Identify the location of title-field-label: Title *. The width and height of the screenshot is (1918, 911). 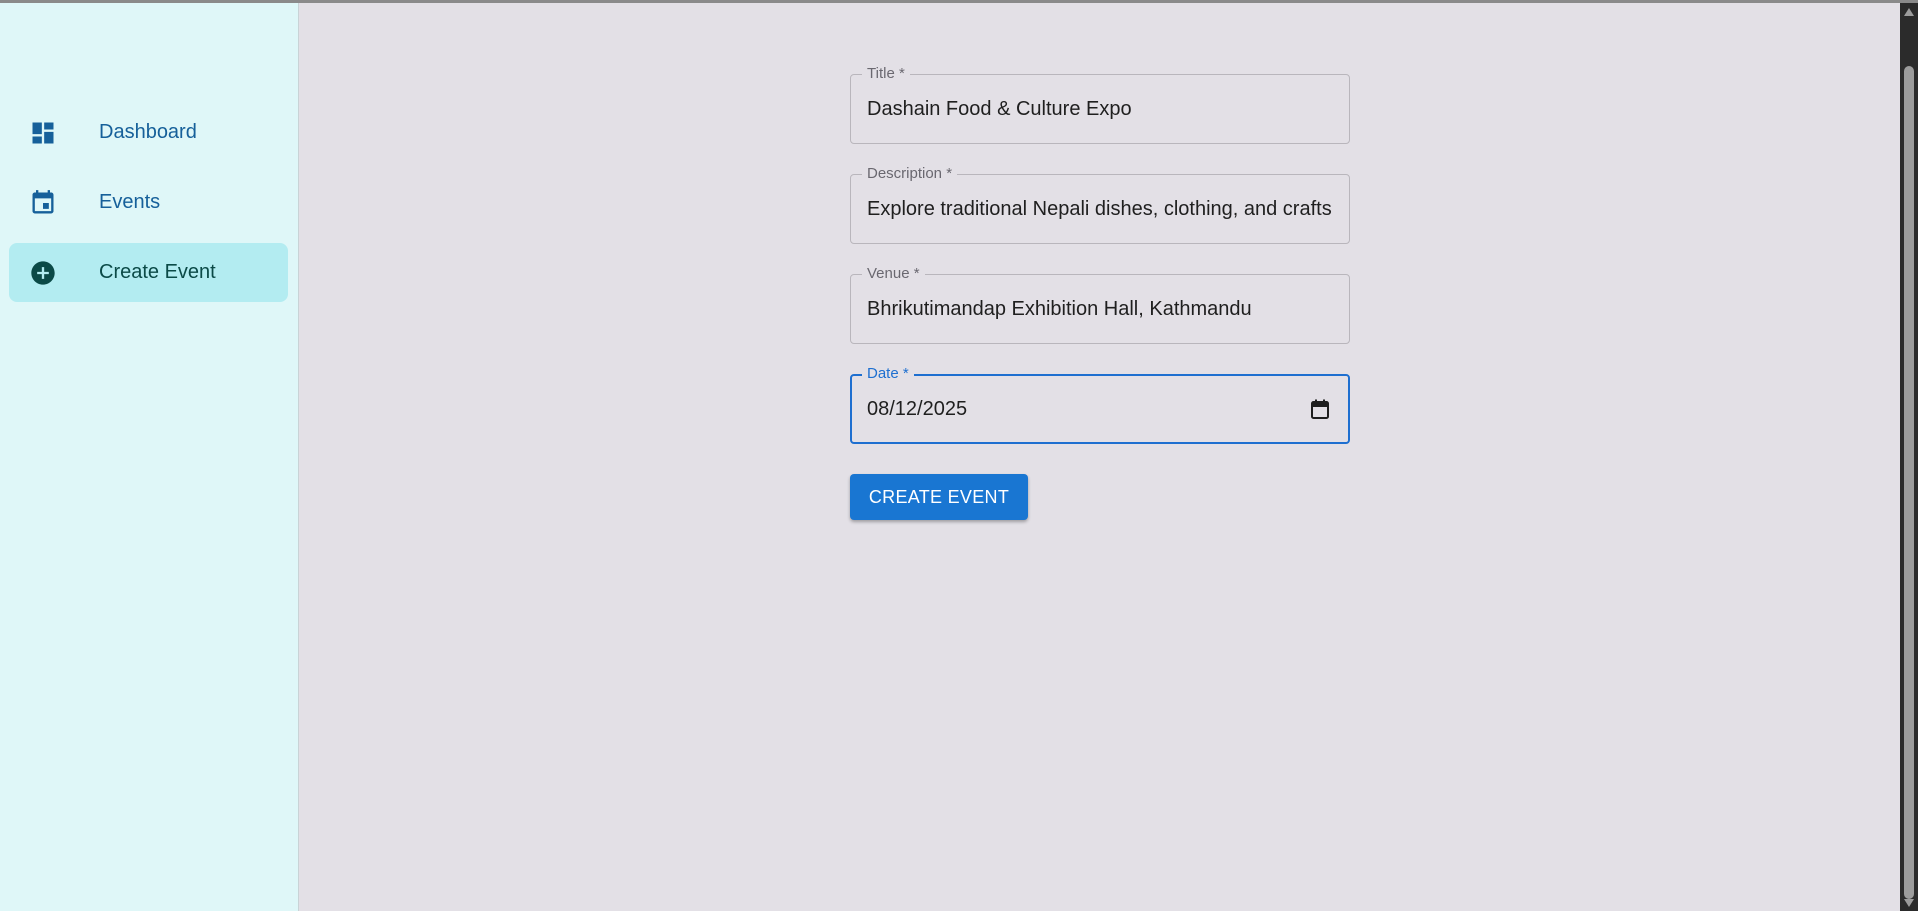
(886, 74).